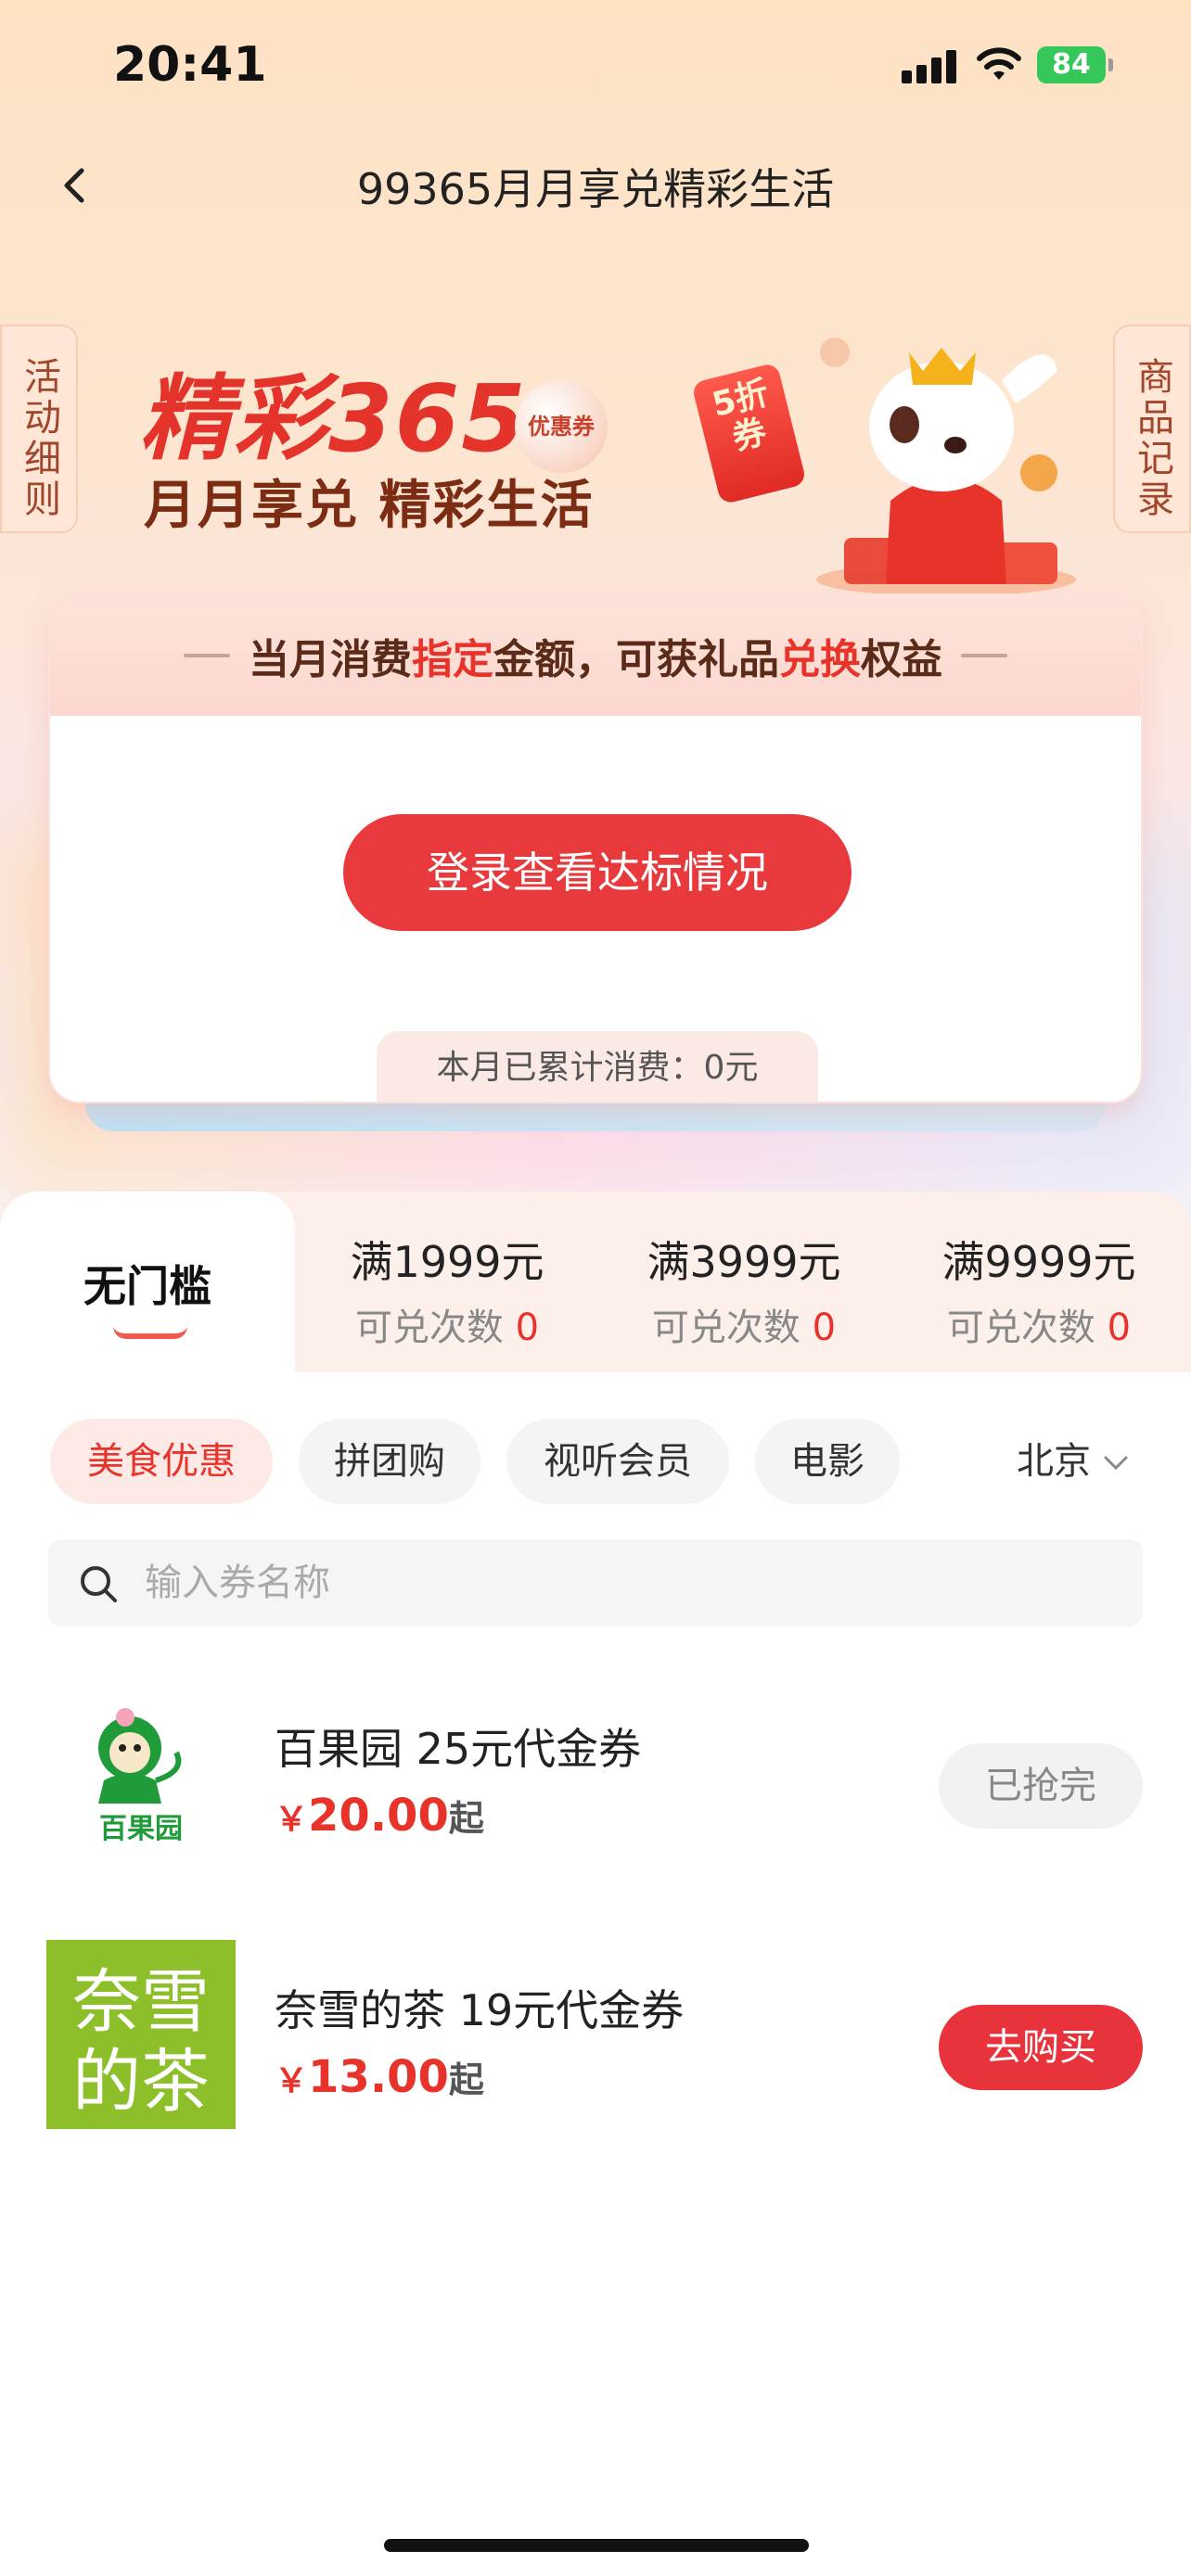 The image size is (1191, 2576). I want to click on mascot-illustration, so click(946, 465).